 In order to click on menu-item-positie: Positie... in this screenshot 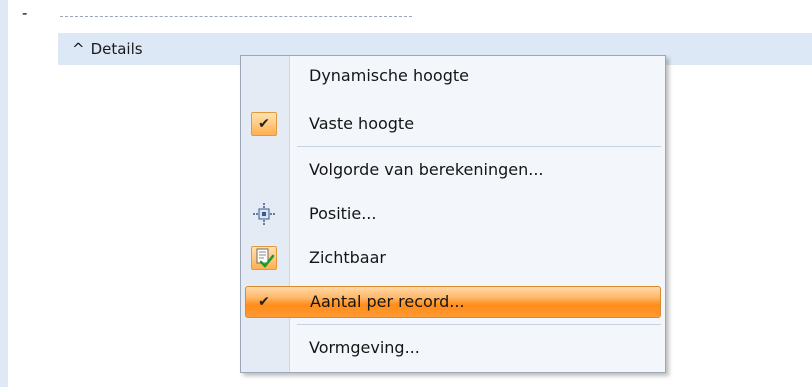, I will do `click(453, 214)`.